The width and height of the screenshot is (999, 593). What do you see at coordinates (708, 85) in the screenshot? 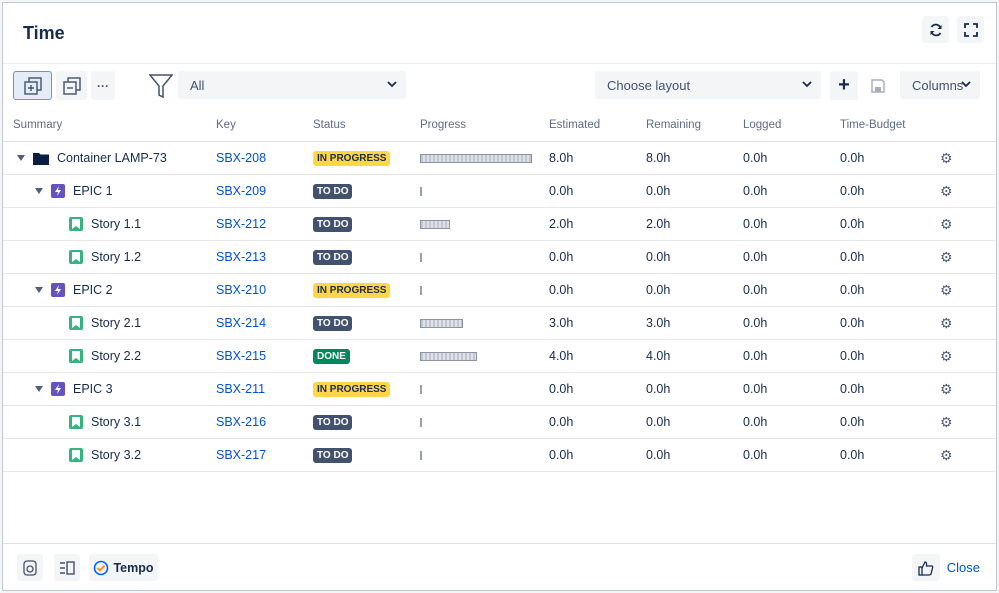
I see `layout-select: Choose layout` at bounding box center [708, 85].